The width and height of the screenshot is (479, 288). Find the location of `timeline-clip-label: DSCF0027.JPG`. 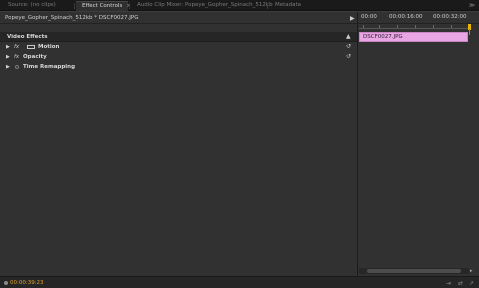

timeline-clip-label: DSCF0027.JPG is located at coordinates (383, 37).